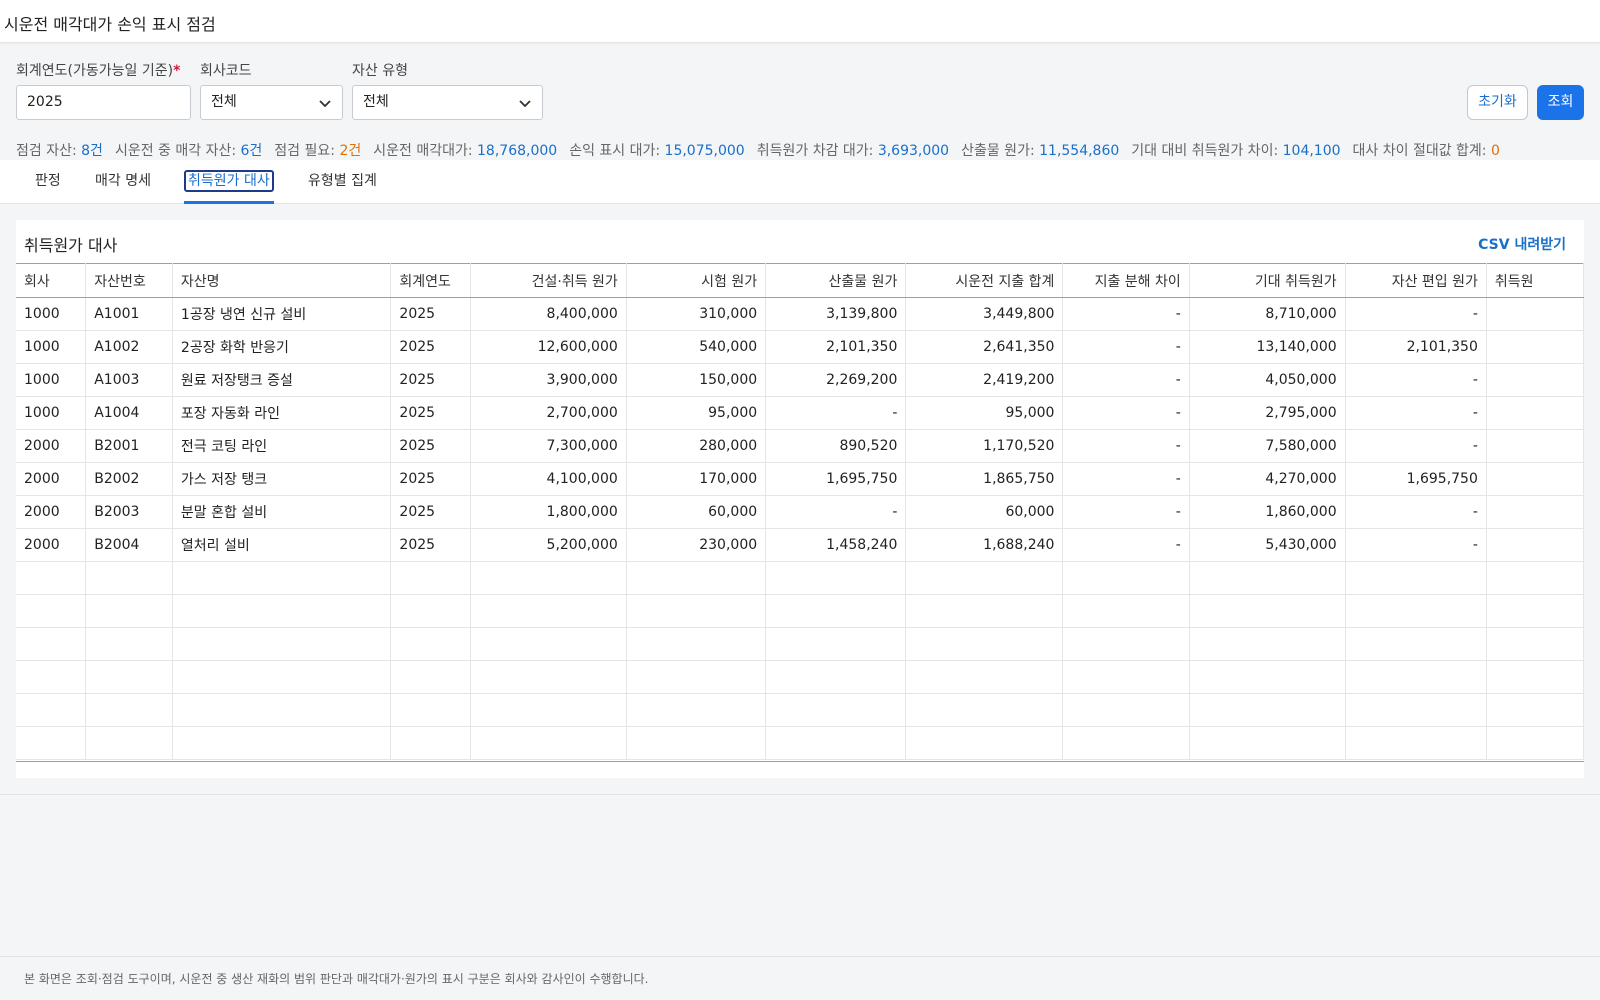 The height and width of the screenshot is (1000, 1600). What do you see at coordinates (103, 102) in the screenshot?
I see `fiscal-year-input: 2025` at bounding box center [103, 102].